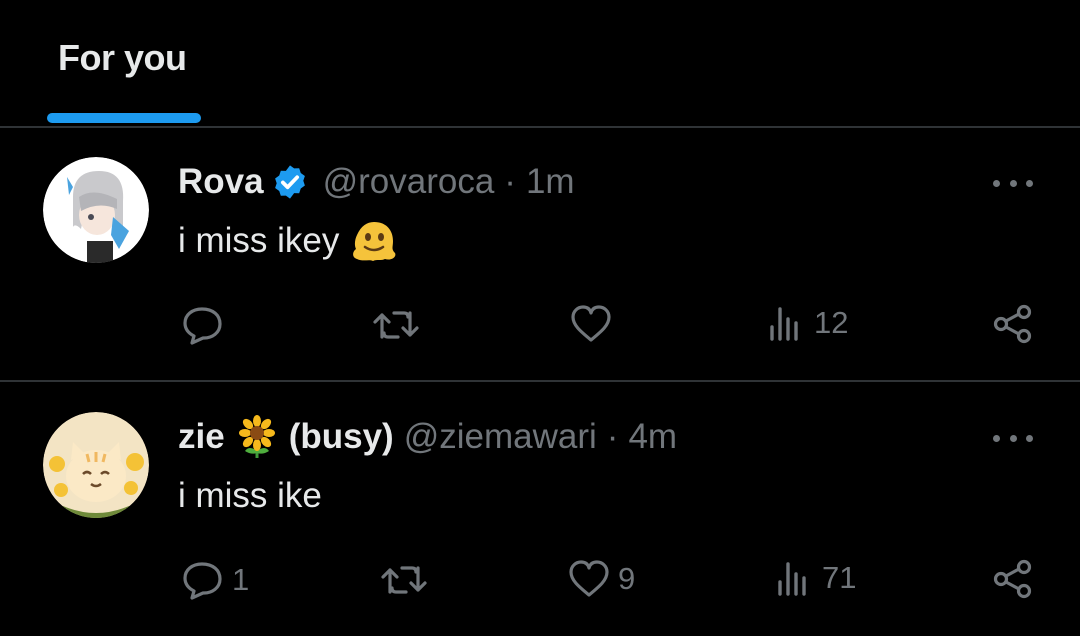  Describe the element at coordinates (652, 437) in the screenshot. I see `timestamp: 4m` at that location.